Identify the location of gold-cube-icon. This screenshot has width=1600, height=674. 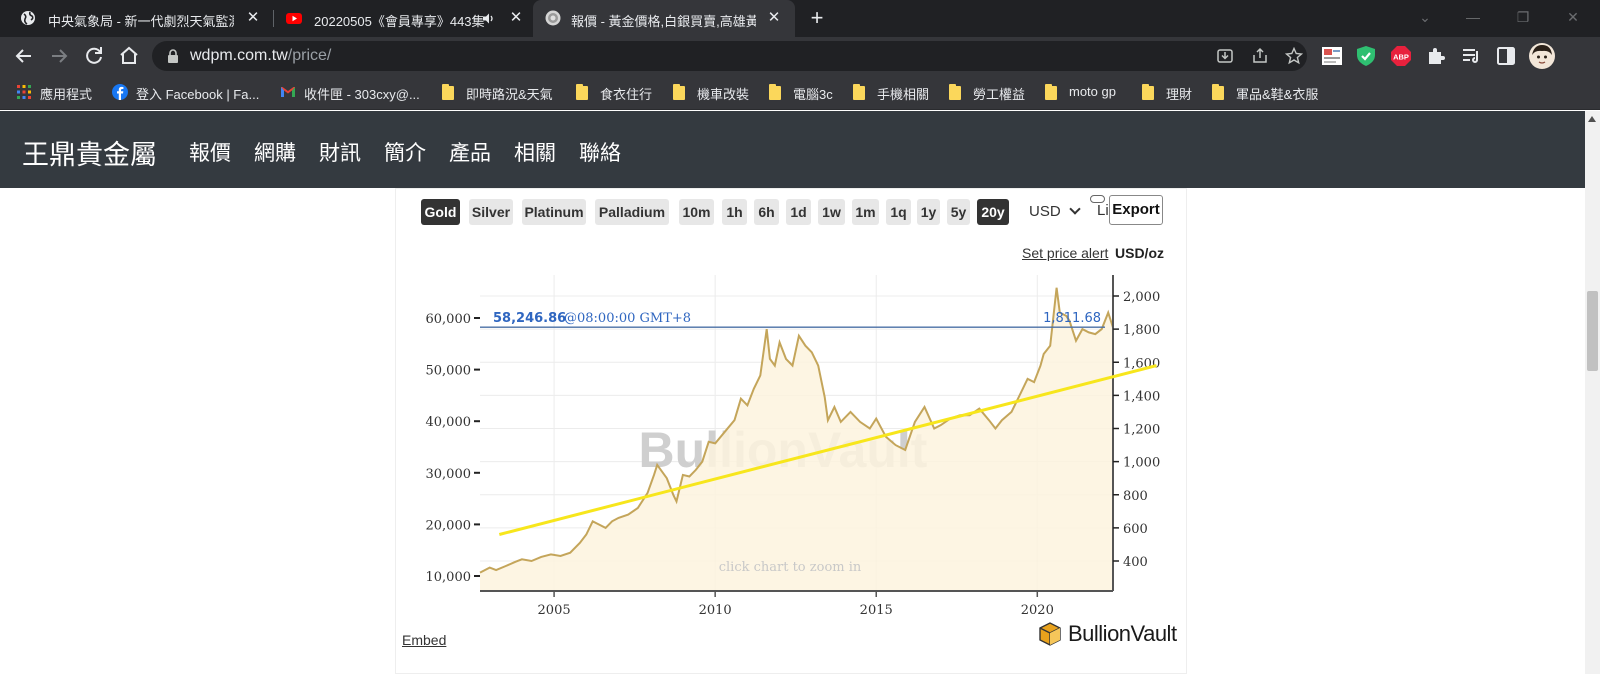
(1050, 634).